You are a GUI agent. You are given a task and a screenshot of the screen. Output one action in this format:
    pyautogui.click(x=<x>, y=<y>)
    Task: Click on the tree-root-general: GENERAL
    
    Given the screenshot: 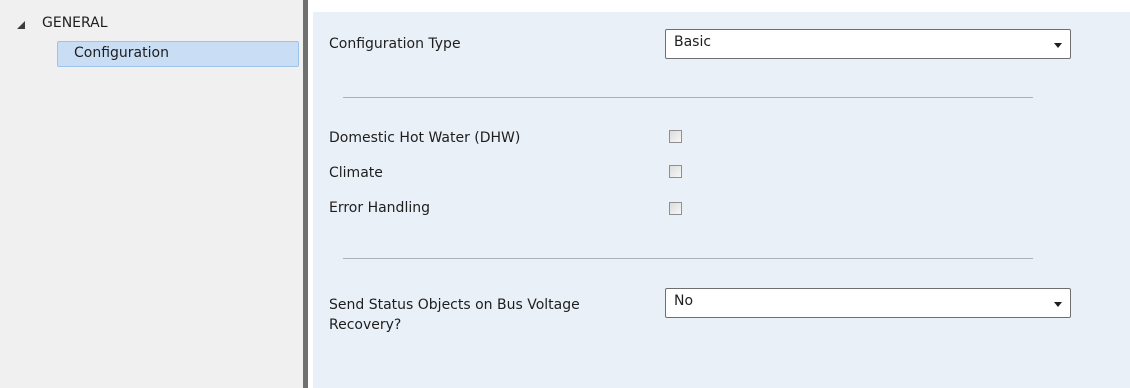 What is the action you would take?
    pyautogui.click(x=75, y=23)
    